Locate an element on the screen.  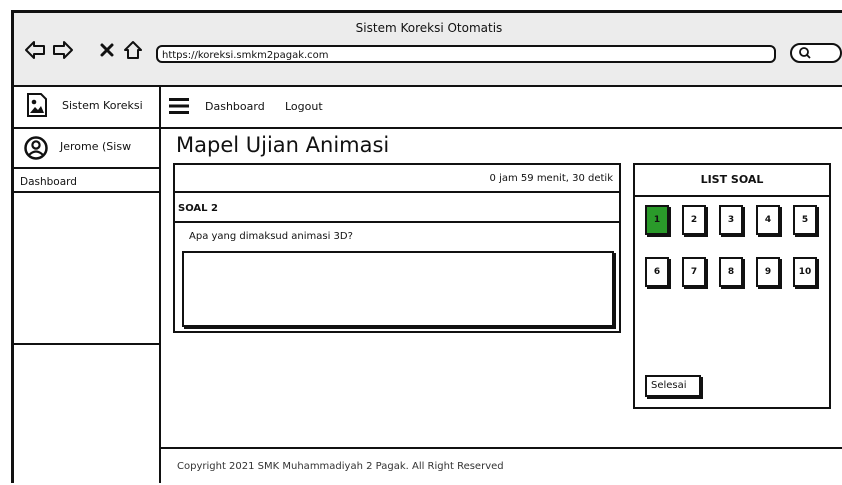
home-icon is located at coordinates (133, 50).